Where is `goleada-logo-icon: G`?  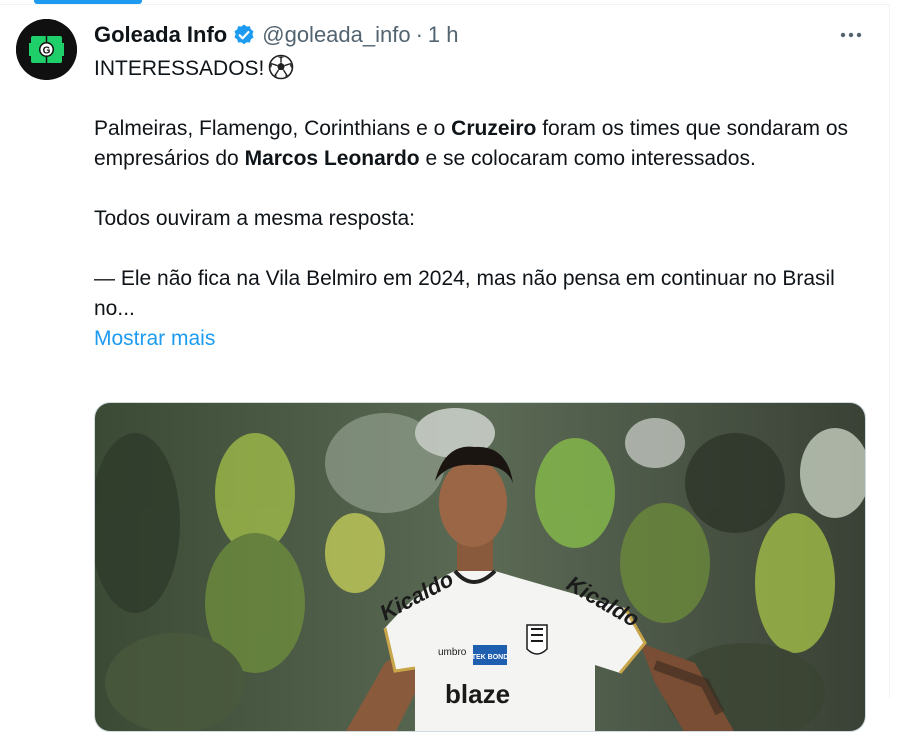
goleada-logo-icon: G is located at coordinates (46, 49).